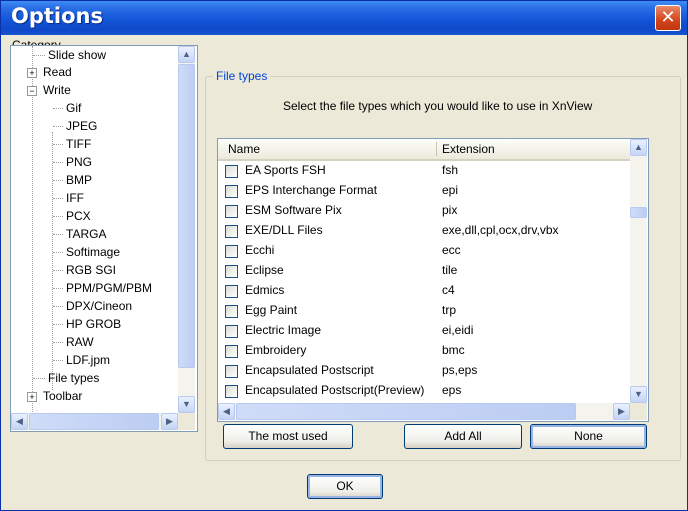 This screenshot has width=688, height=511. What do you see at coordinates (276, 350) in the screenshot?
I see `file-type-name: Embroidery` at bounding box center [276, 350].